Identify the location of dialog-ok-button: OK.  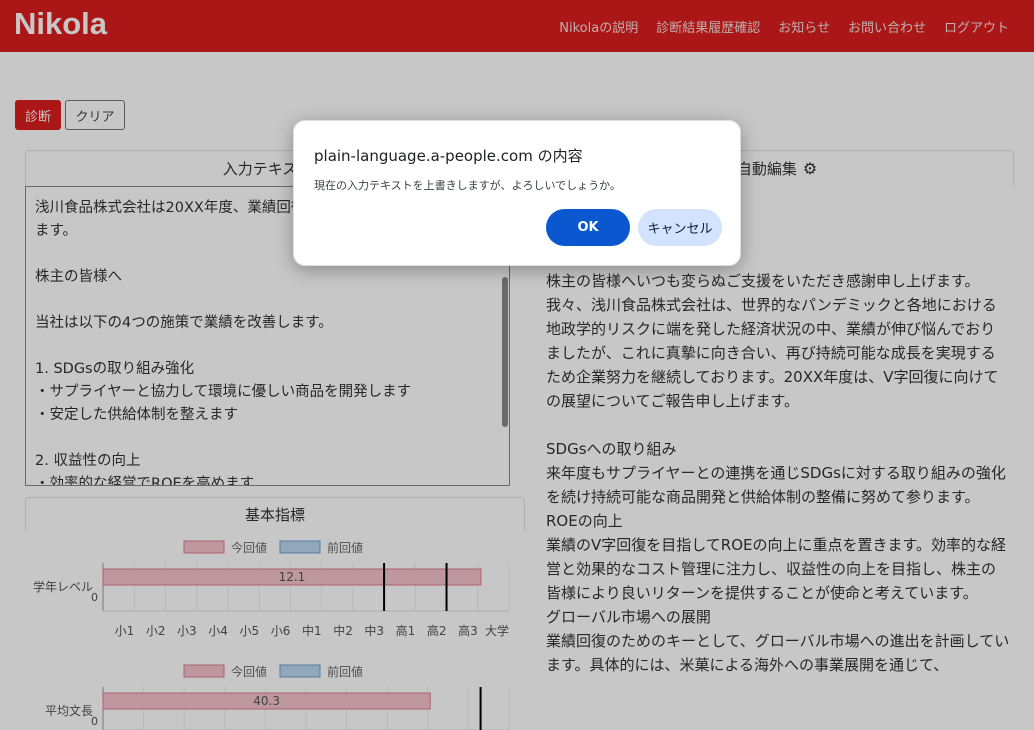
(588, 227).